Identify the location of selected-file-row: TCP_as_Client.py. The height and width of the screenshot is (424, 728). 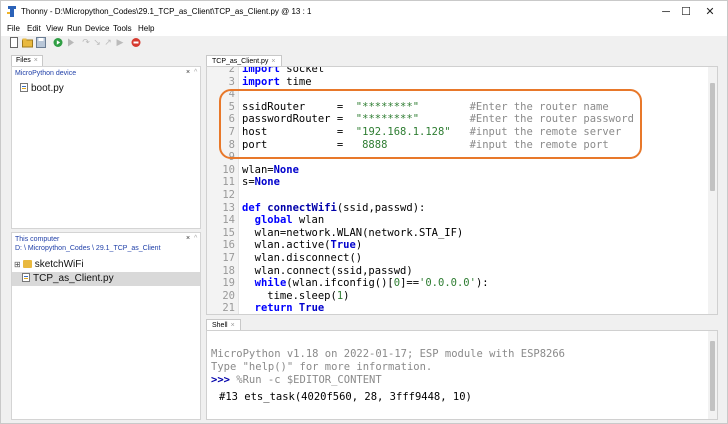
(106, 279).